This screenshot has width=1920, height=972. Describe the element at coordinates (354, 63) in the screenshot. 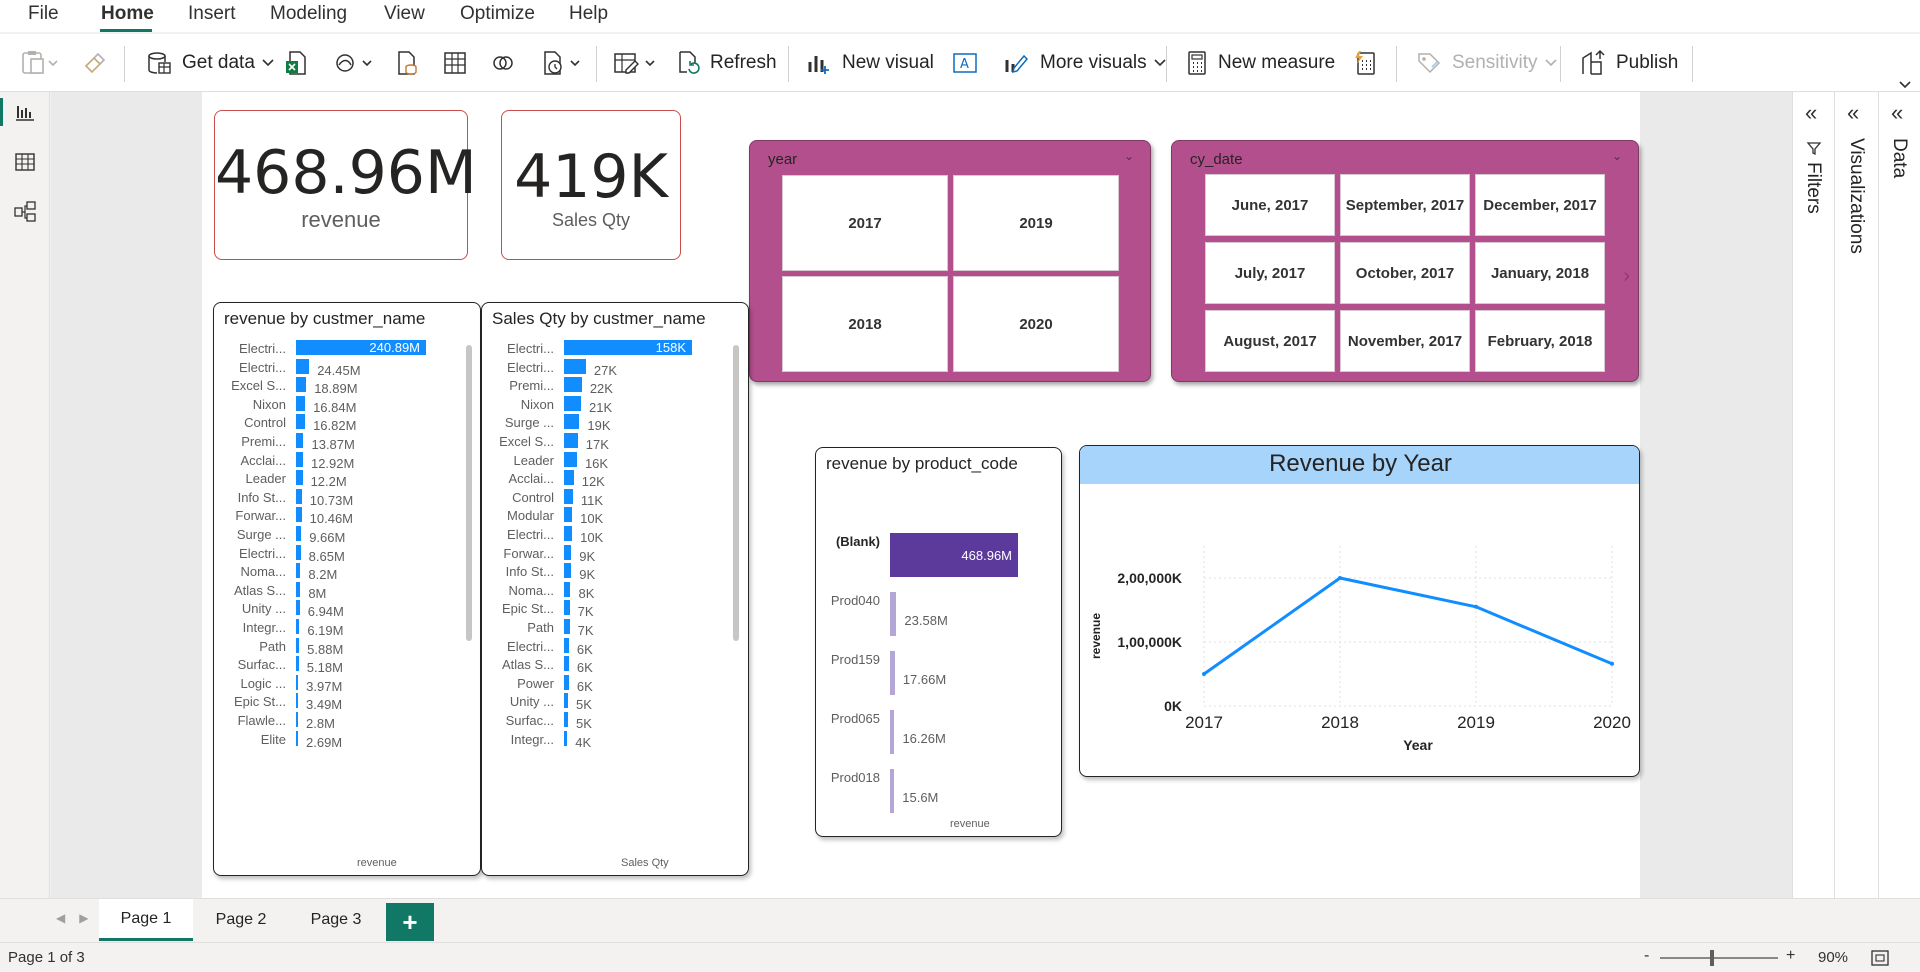

I see `onelake-hub-button` at that location.